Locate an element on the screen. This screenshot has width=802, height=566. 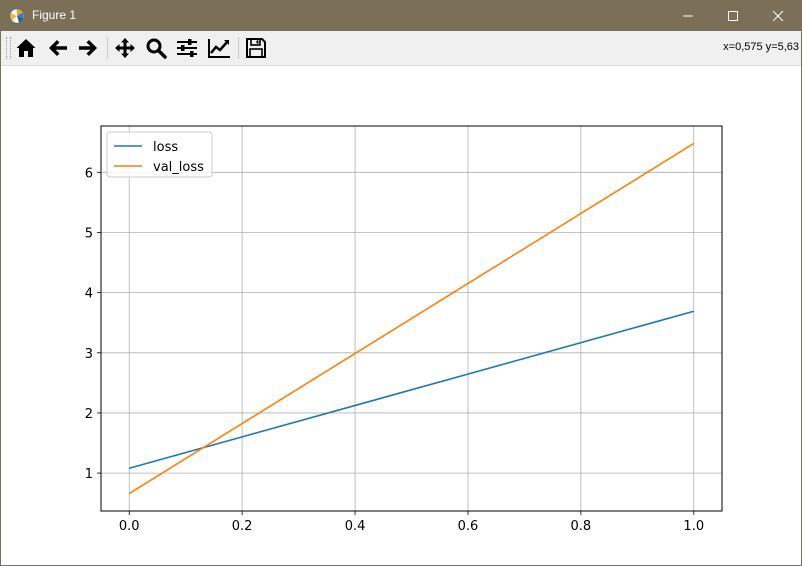
cursor-coordinates: x=0,575 y=5,63 is located at coordinates (761, 47).